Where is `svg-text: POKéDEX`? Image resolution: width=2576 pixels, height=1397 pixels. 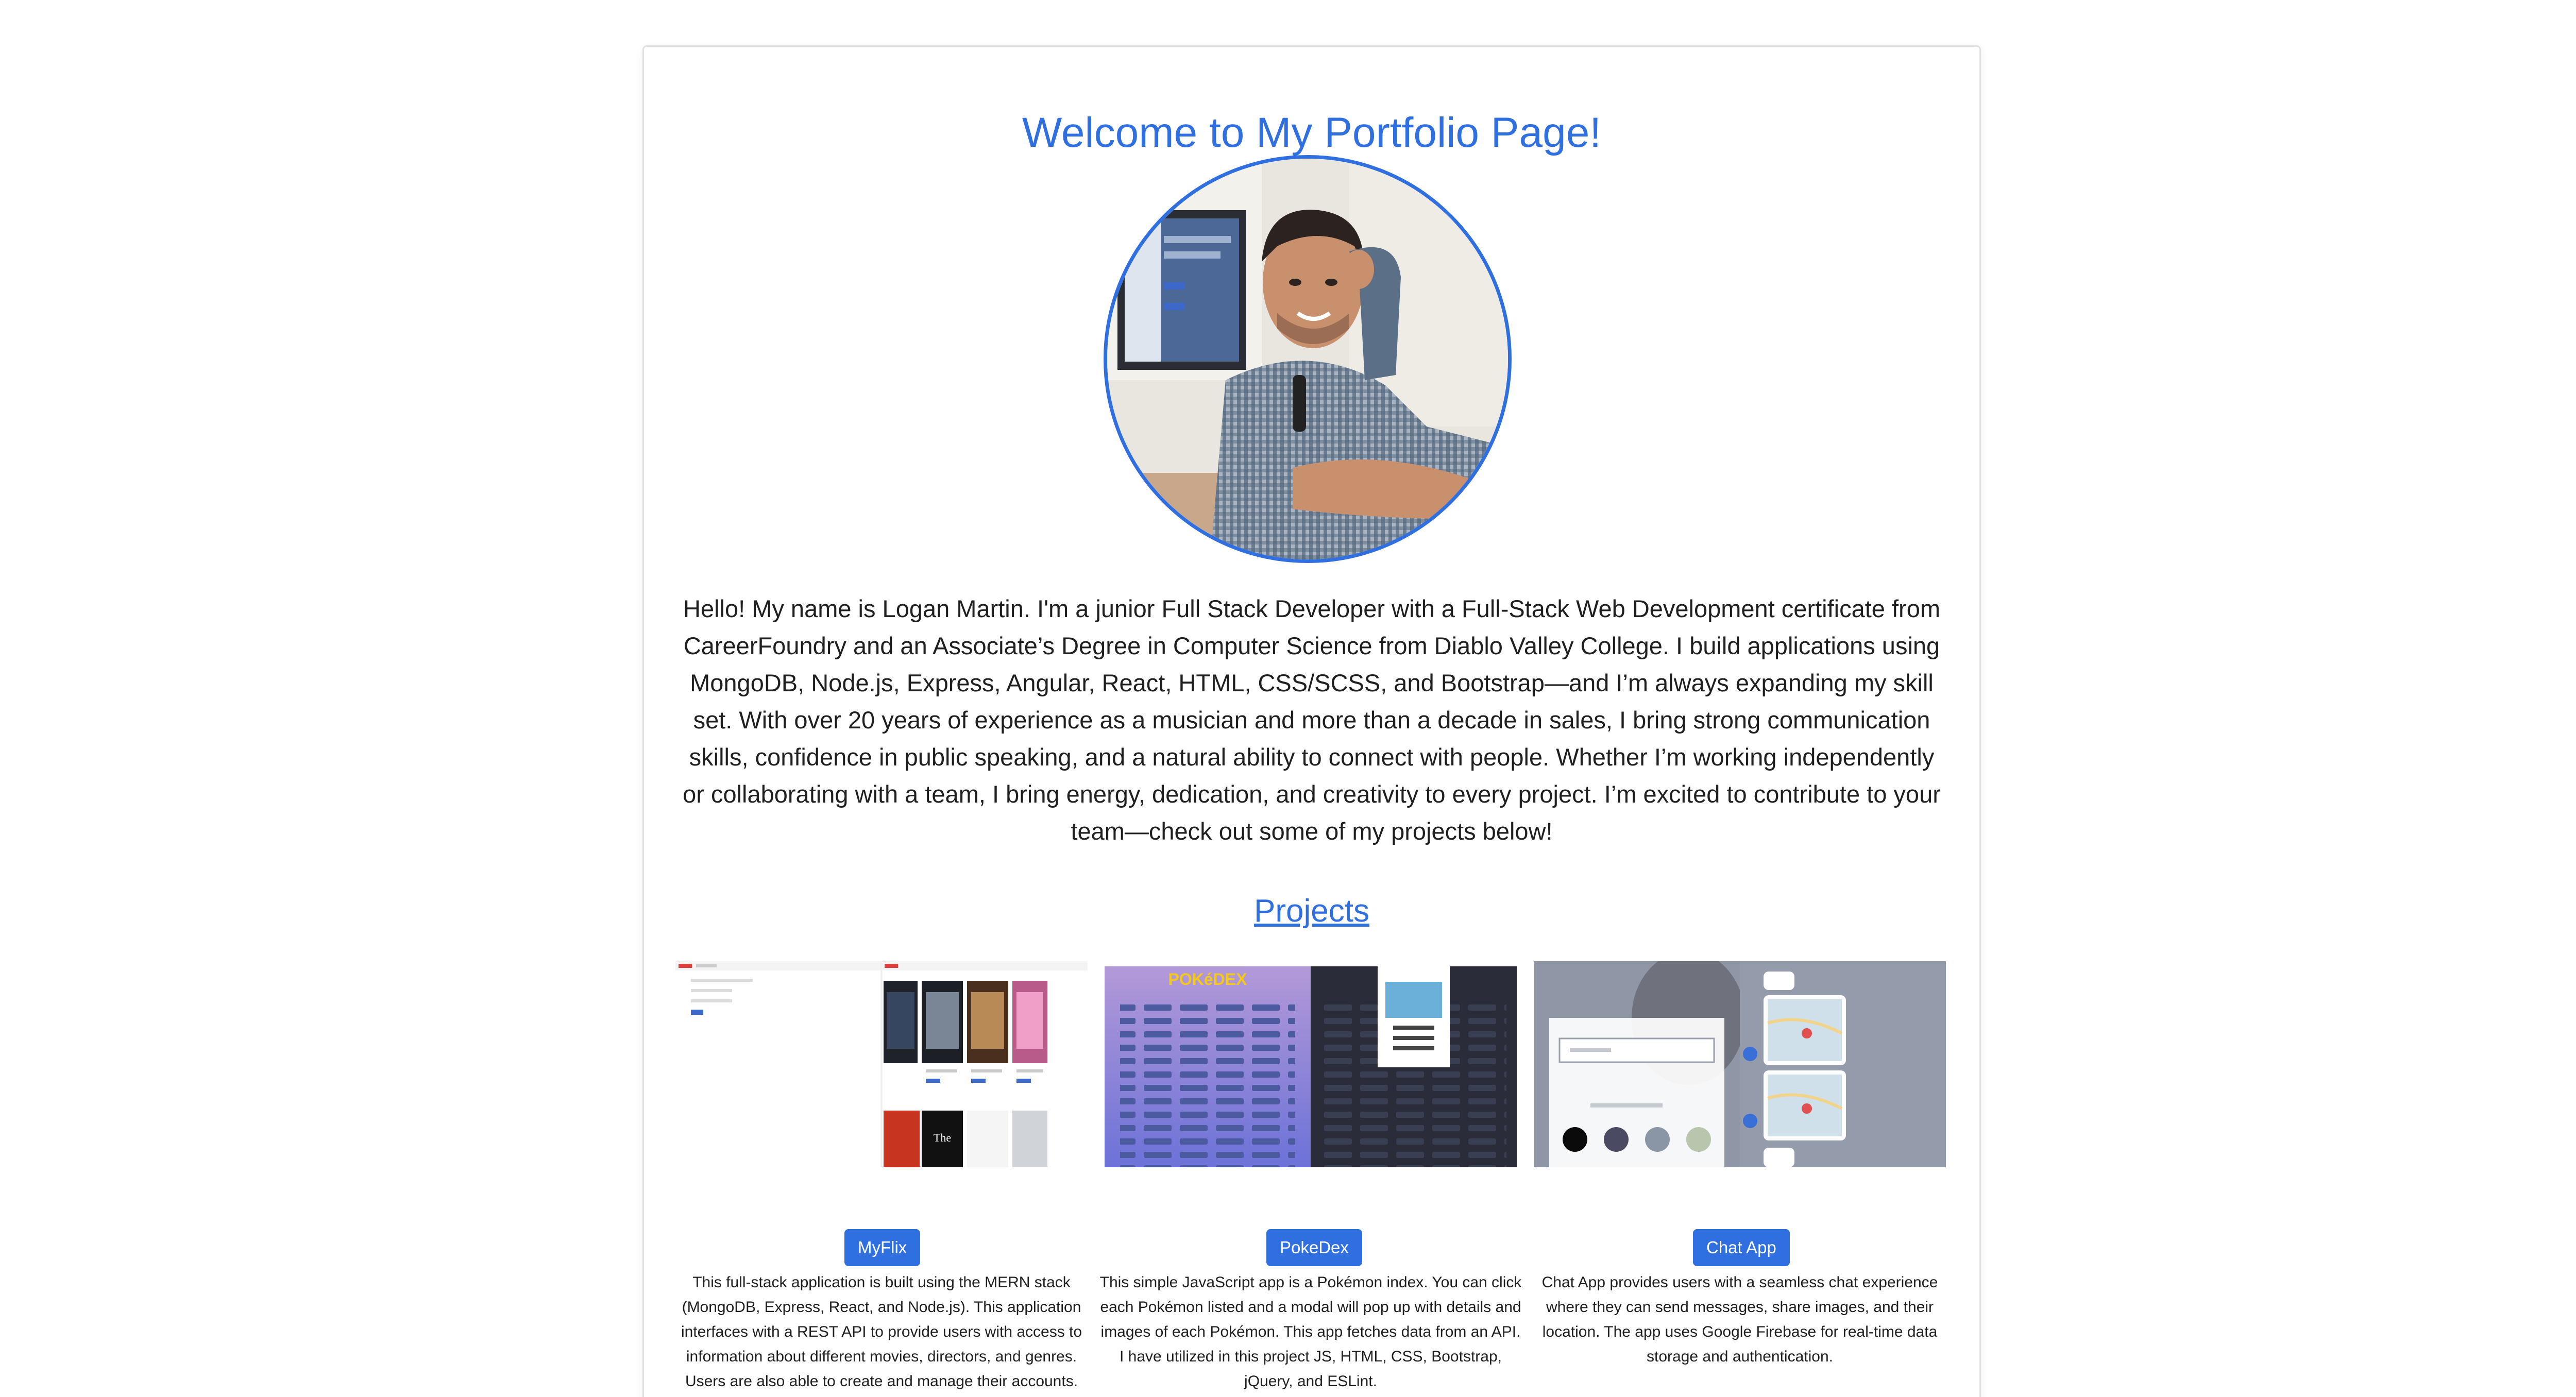
svg-text: POKéDEX is located at coordinates (1208, 979).